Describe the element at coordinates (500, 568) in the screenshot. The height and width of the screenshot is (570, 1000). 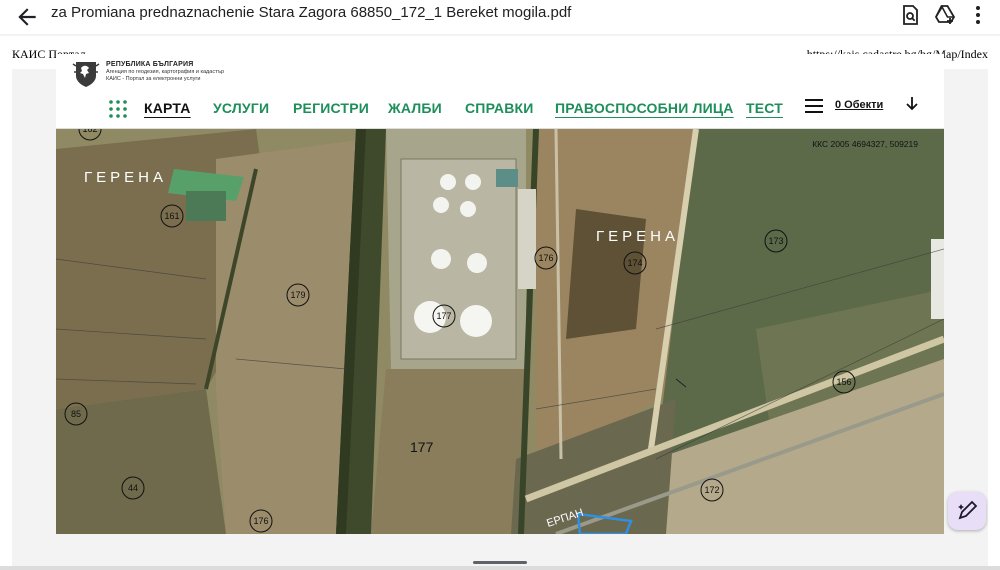
I see `bottom-edge` at that location.